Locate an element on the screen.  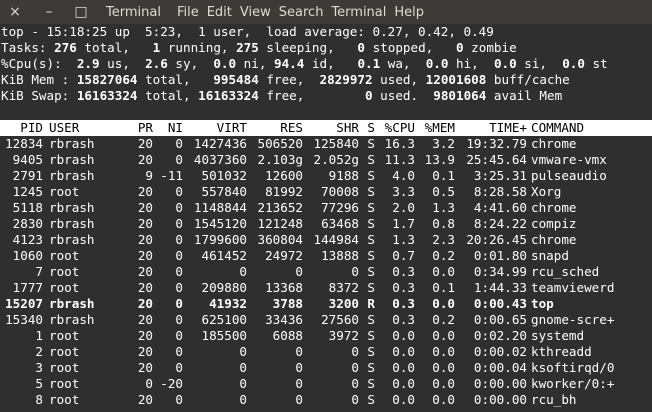
window-title: Terminal is located at coordinates (133, 12).